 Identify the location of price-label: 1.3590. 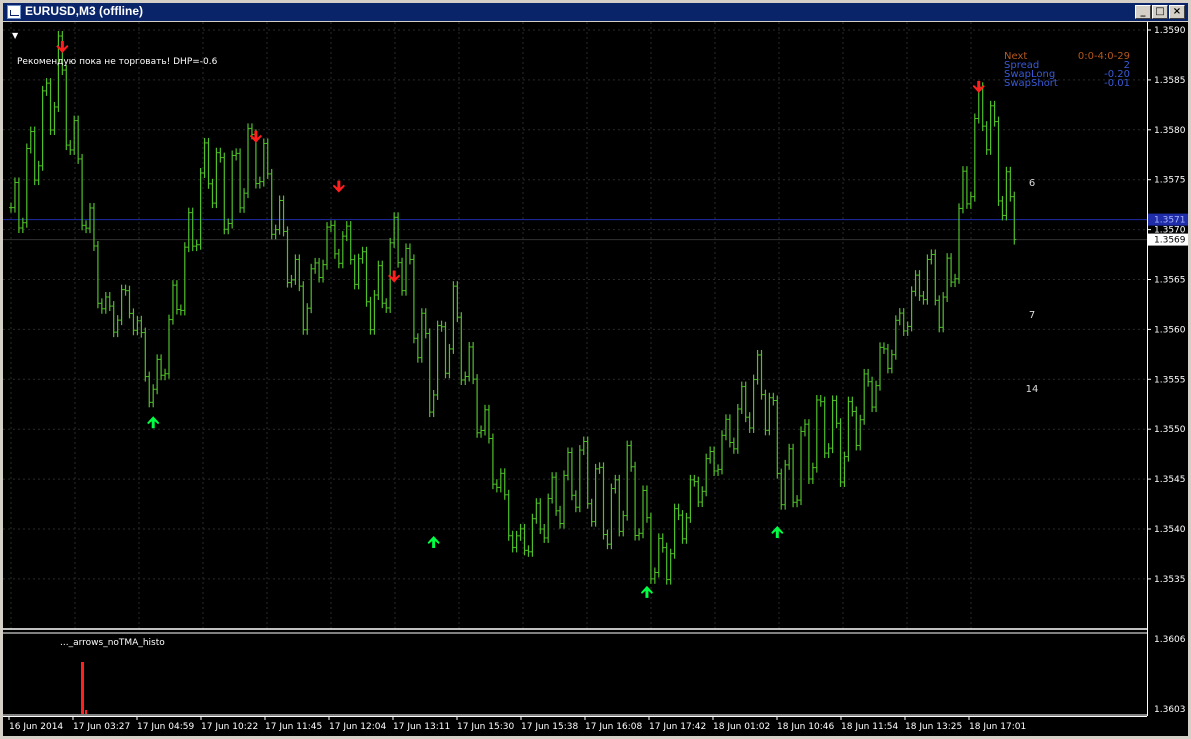
(1170, 31).